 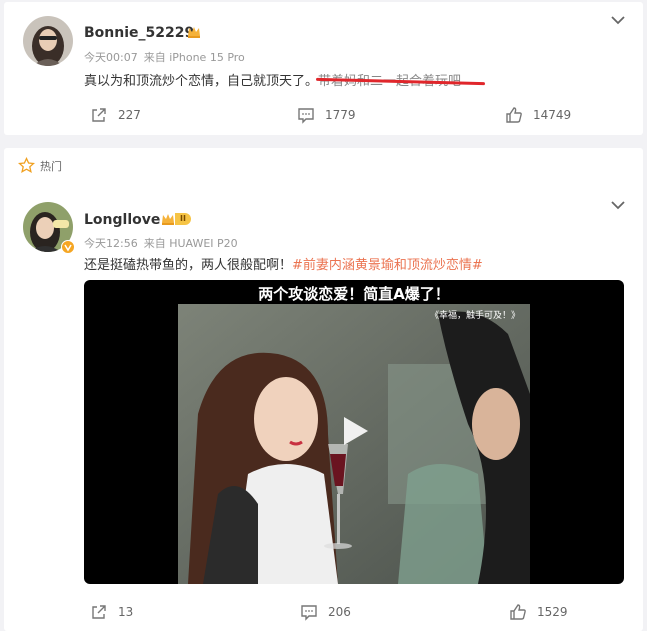 I want to click on post-text: 还是挺磕热带鱼的，两人很般配啊！#前妻内涵黄景瑜和顶流炒恋情#, so click(x=283, y=263).